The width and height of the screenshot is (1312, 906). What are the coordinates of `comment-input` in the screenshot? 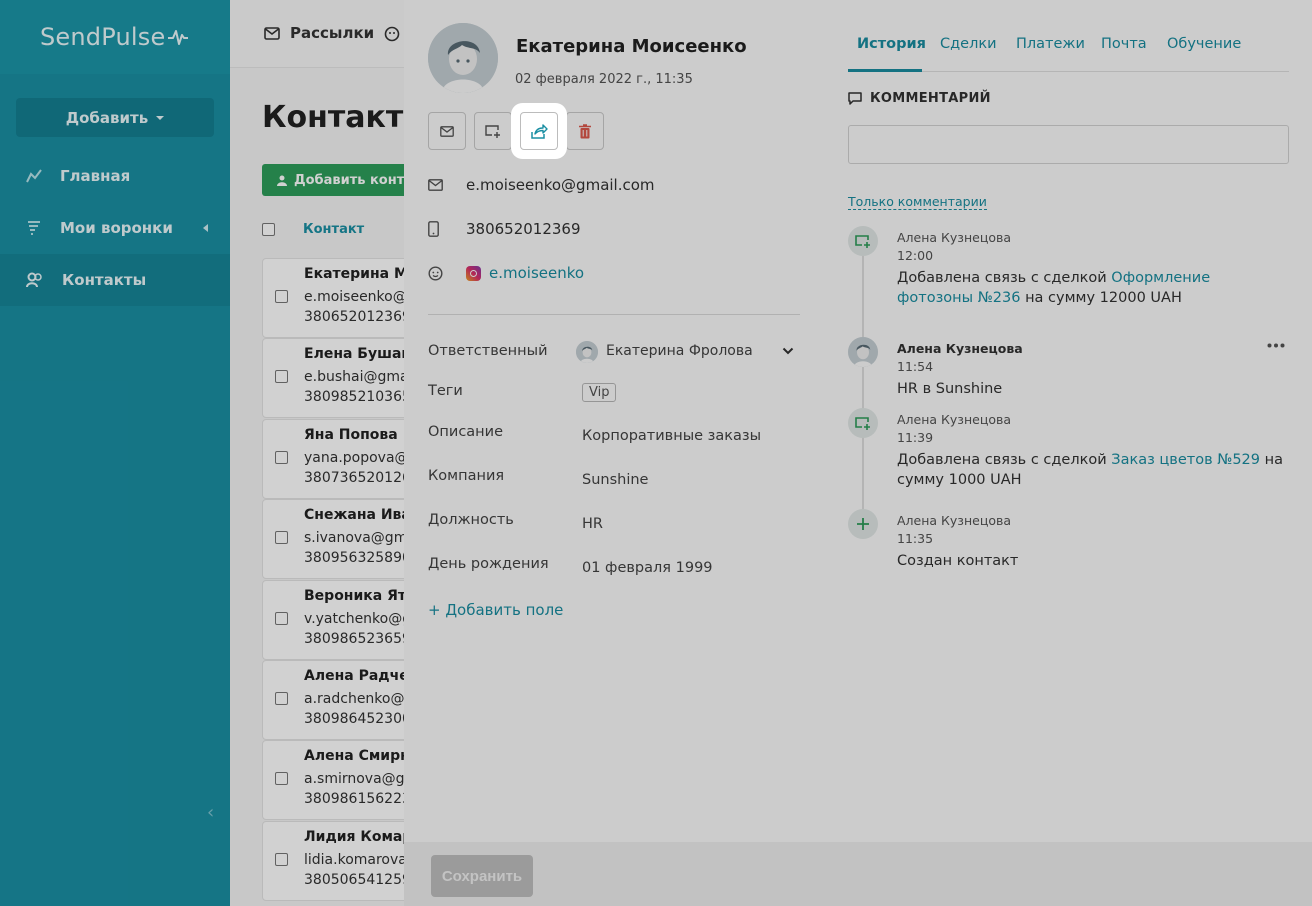 It's located at (1068, 144).